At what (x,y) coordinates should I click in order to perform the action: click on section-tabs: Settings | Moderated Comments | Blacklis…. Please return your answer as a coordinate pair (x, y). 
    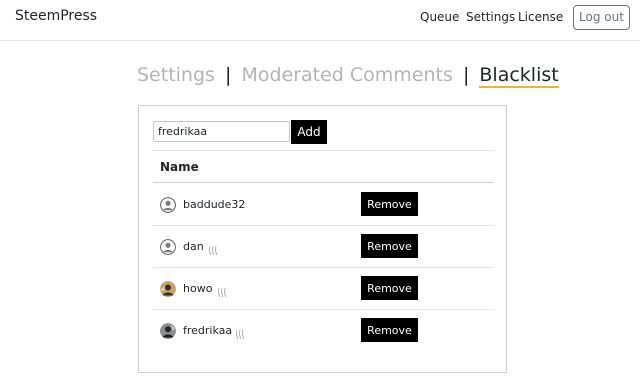
    Looking at the image, I should click on (348, 79).